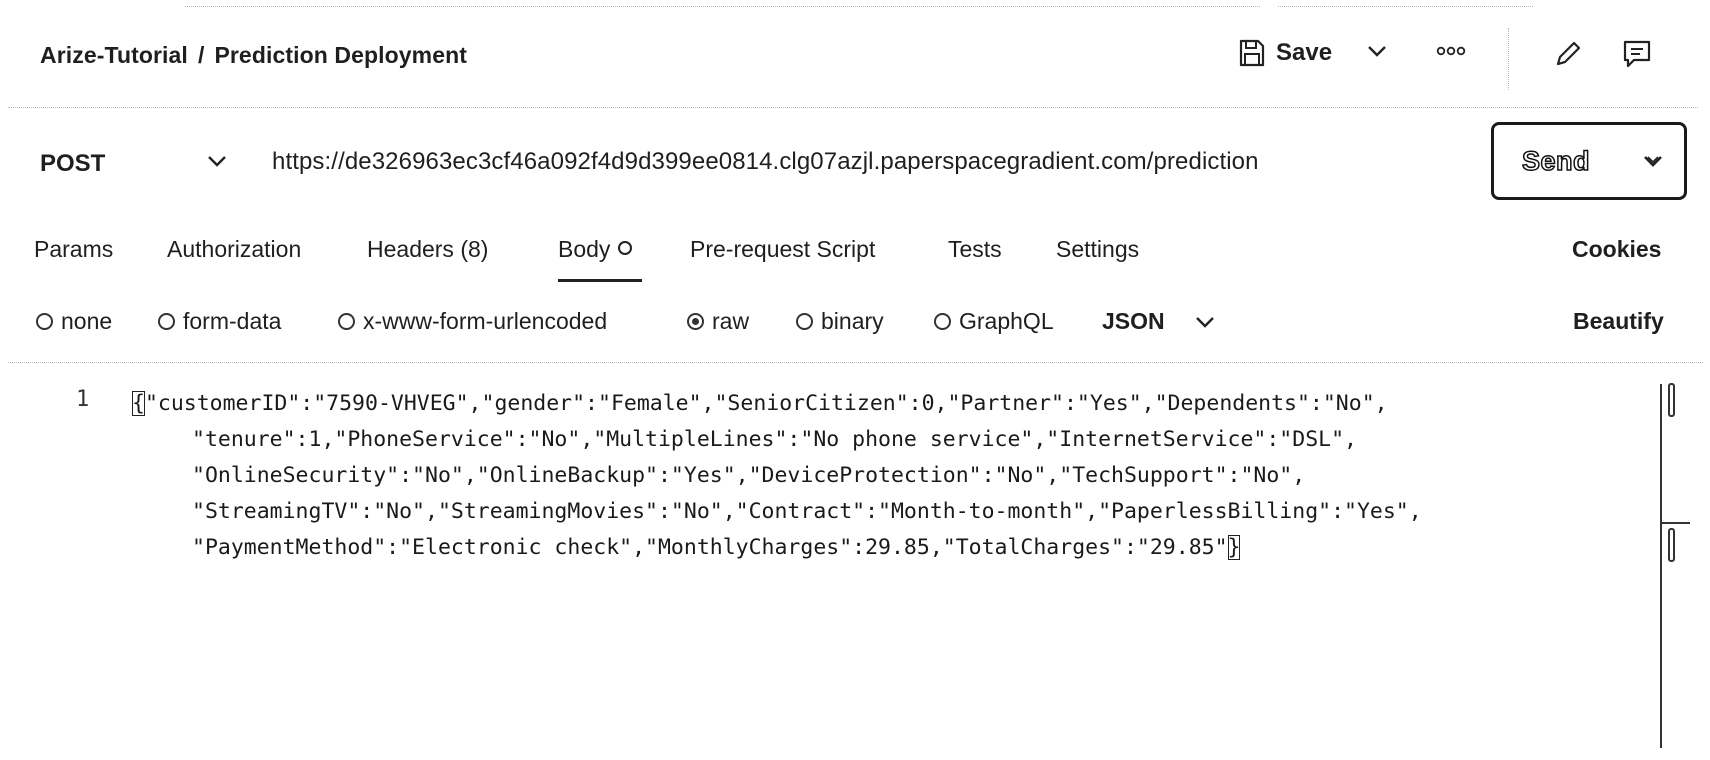 This screenshot has height=760, width=1710. Describe the element at coordinates (1451, 51) in the screenshot. I see `more-options-icon` at that location.